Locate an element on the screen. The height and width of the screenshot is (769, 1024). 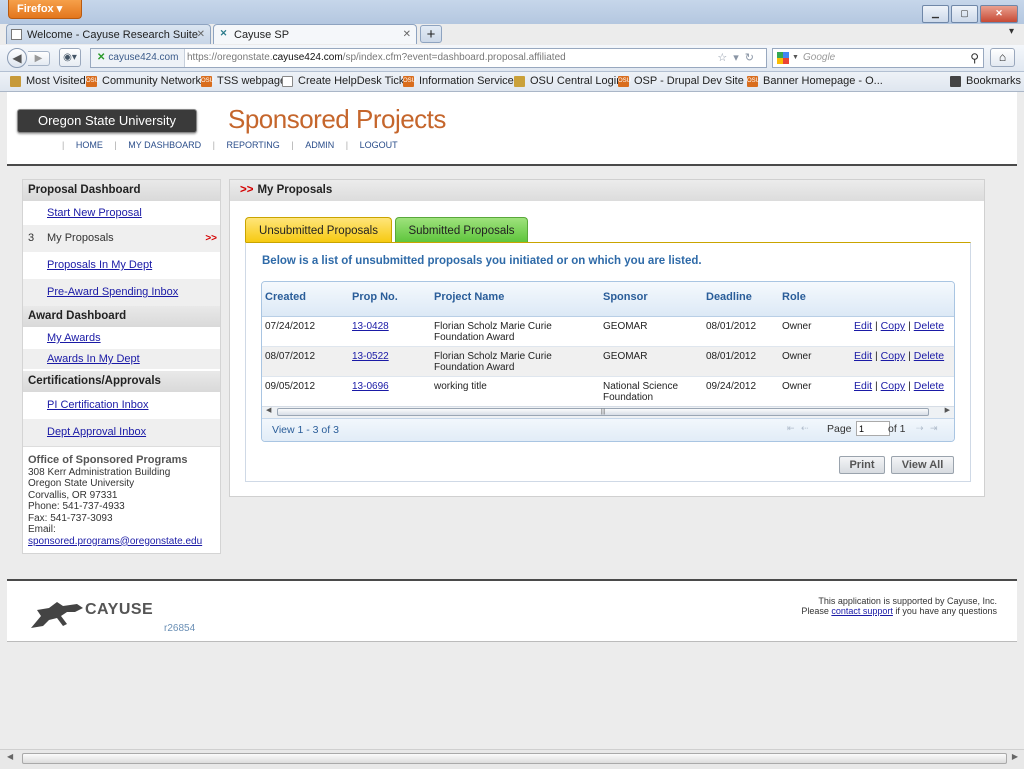
close-window-icon: ✕ is located at coordinates (999, 14).